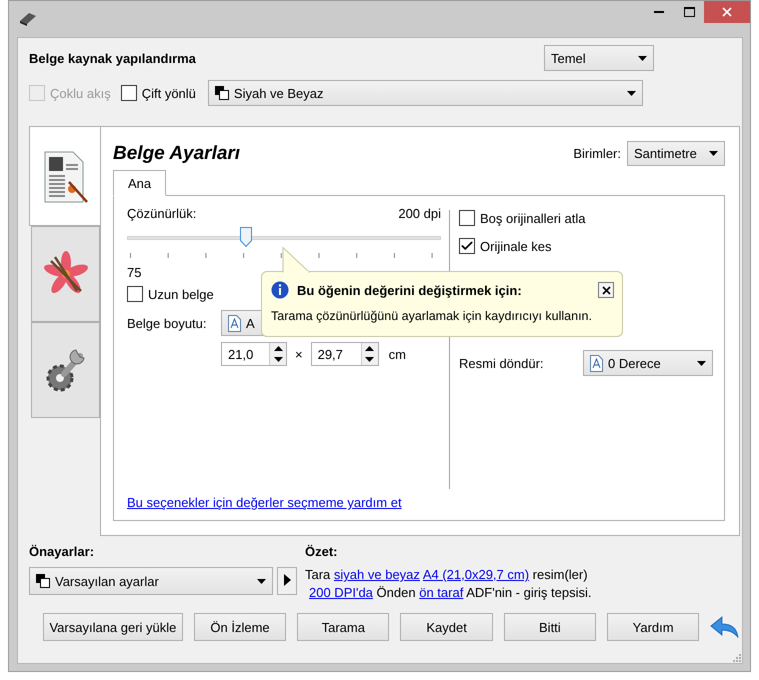 This screenshot has width=759, height=680. I want to click on checkbox-label: Boş orijinalleri atla, so click(533, 218).